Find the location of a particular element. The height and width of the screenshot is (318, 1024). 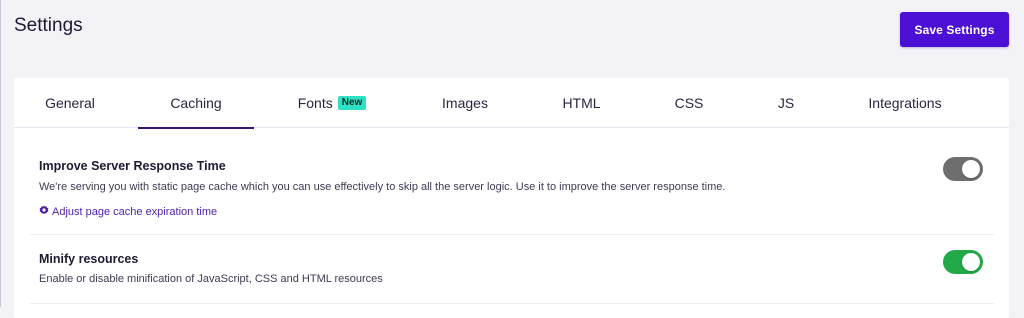

tab-integrations: Integrations is located at coordinates (905, 103).